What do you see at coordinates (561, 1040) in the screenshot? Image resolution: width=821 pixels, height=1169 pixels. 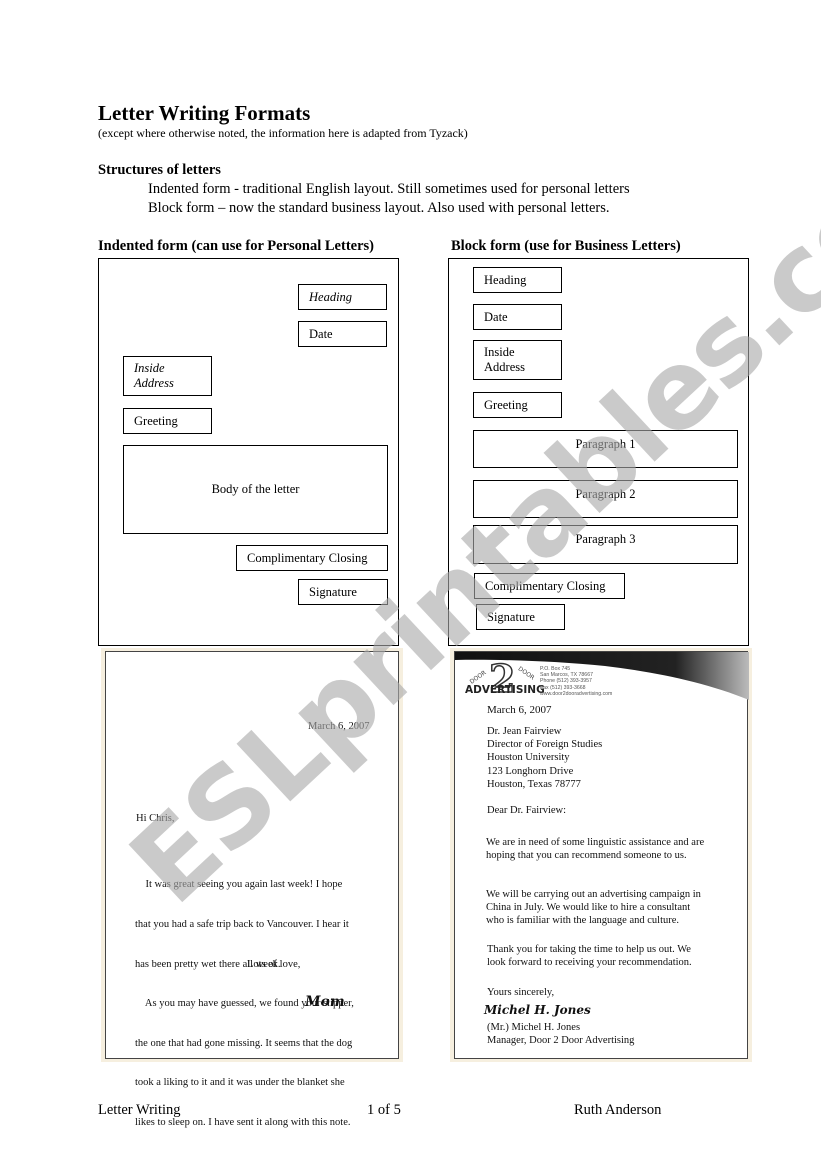 I see `business-letter-signer-title: Manager, Door 2 Door Advertising` at bounding box center [561, 1040].